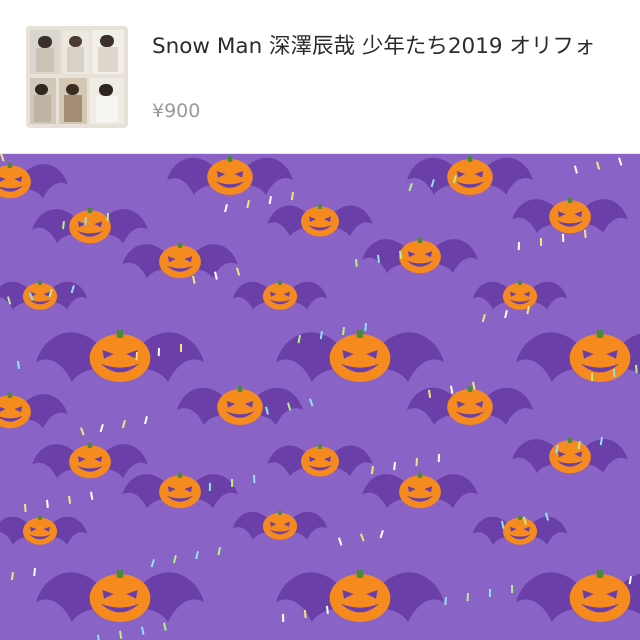  What do you see at coordinates (387, 47) in the screenshot?
I see `item-title: Snow Man 深澤辰哉 少年たち2019 オリフォ` at bounding box center [387, 47].